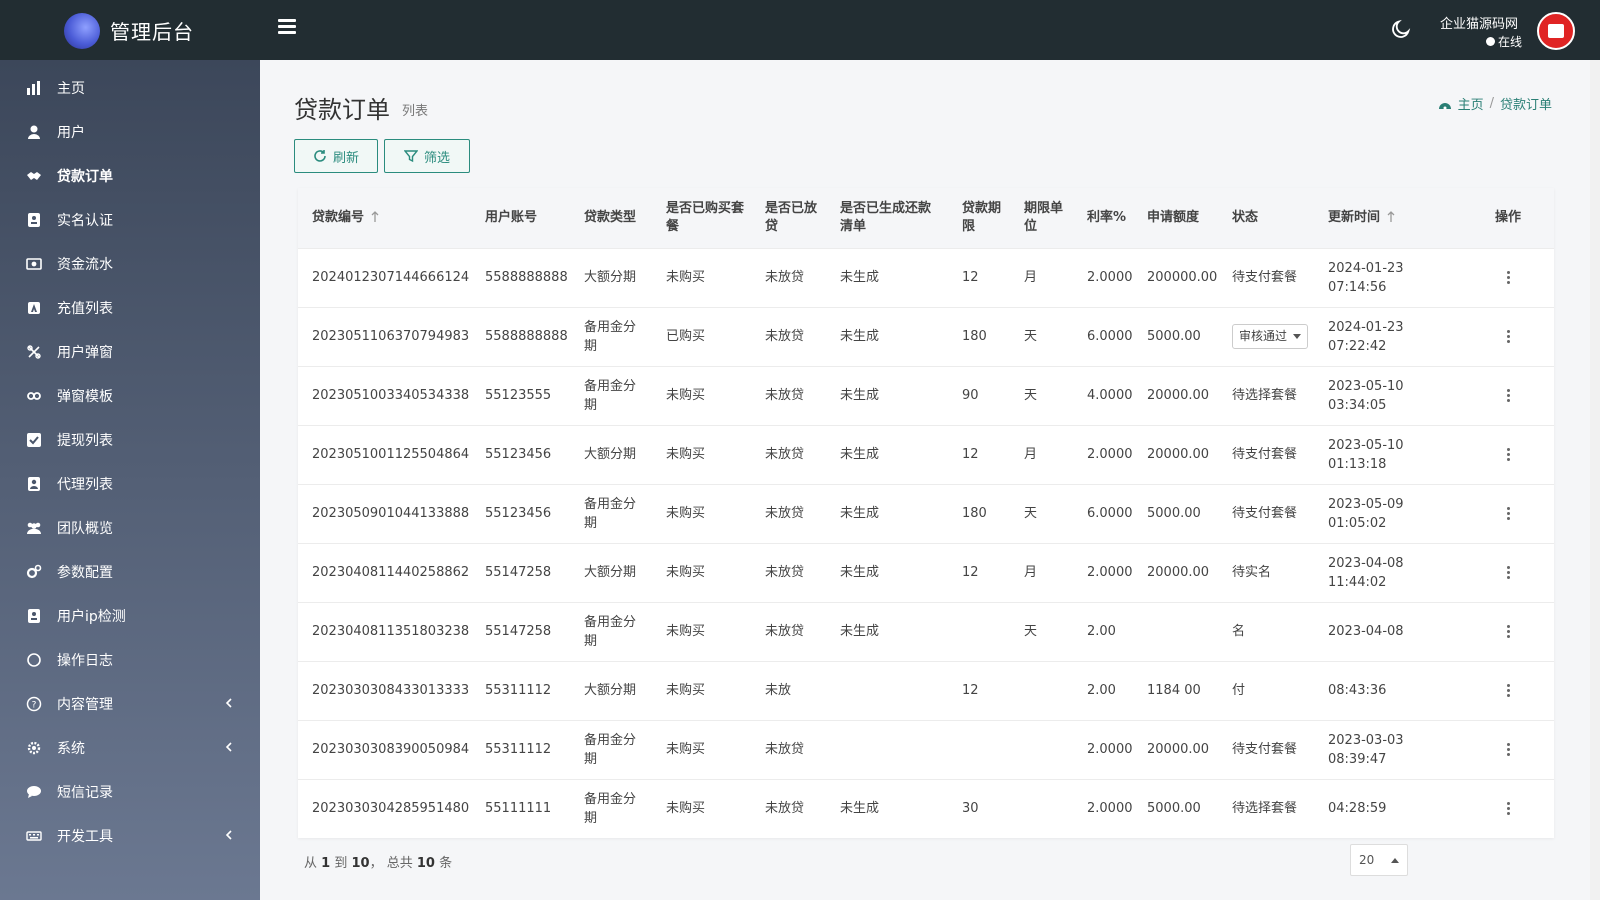  Describe the element at coordinates (427, 156) in the screenshot. I see `filter-button: 筛选` at that location.